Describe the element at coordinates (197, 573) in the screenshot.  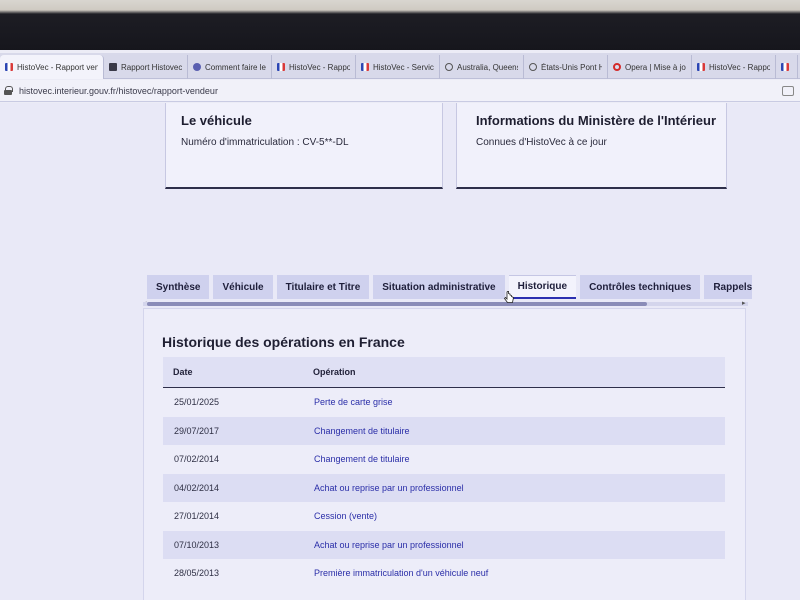
I see `operation-date: 28/05/2013` at that location.